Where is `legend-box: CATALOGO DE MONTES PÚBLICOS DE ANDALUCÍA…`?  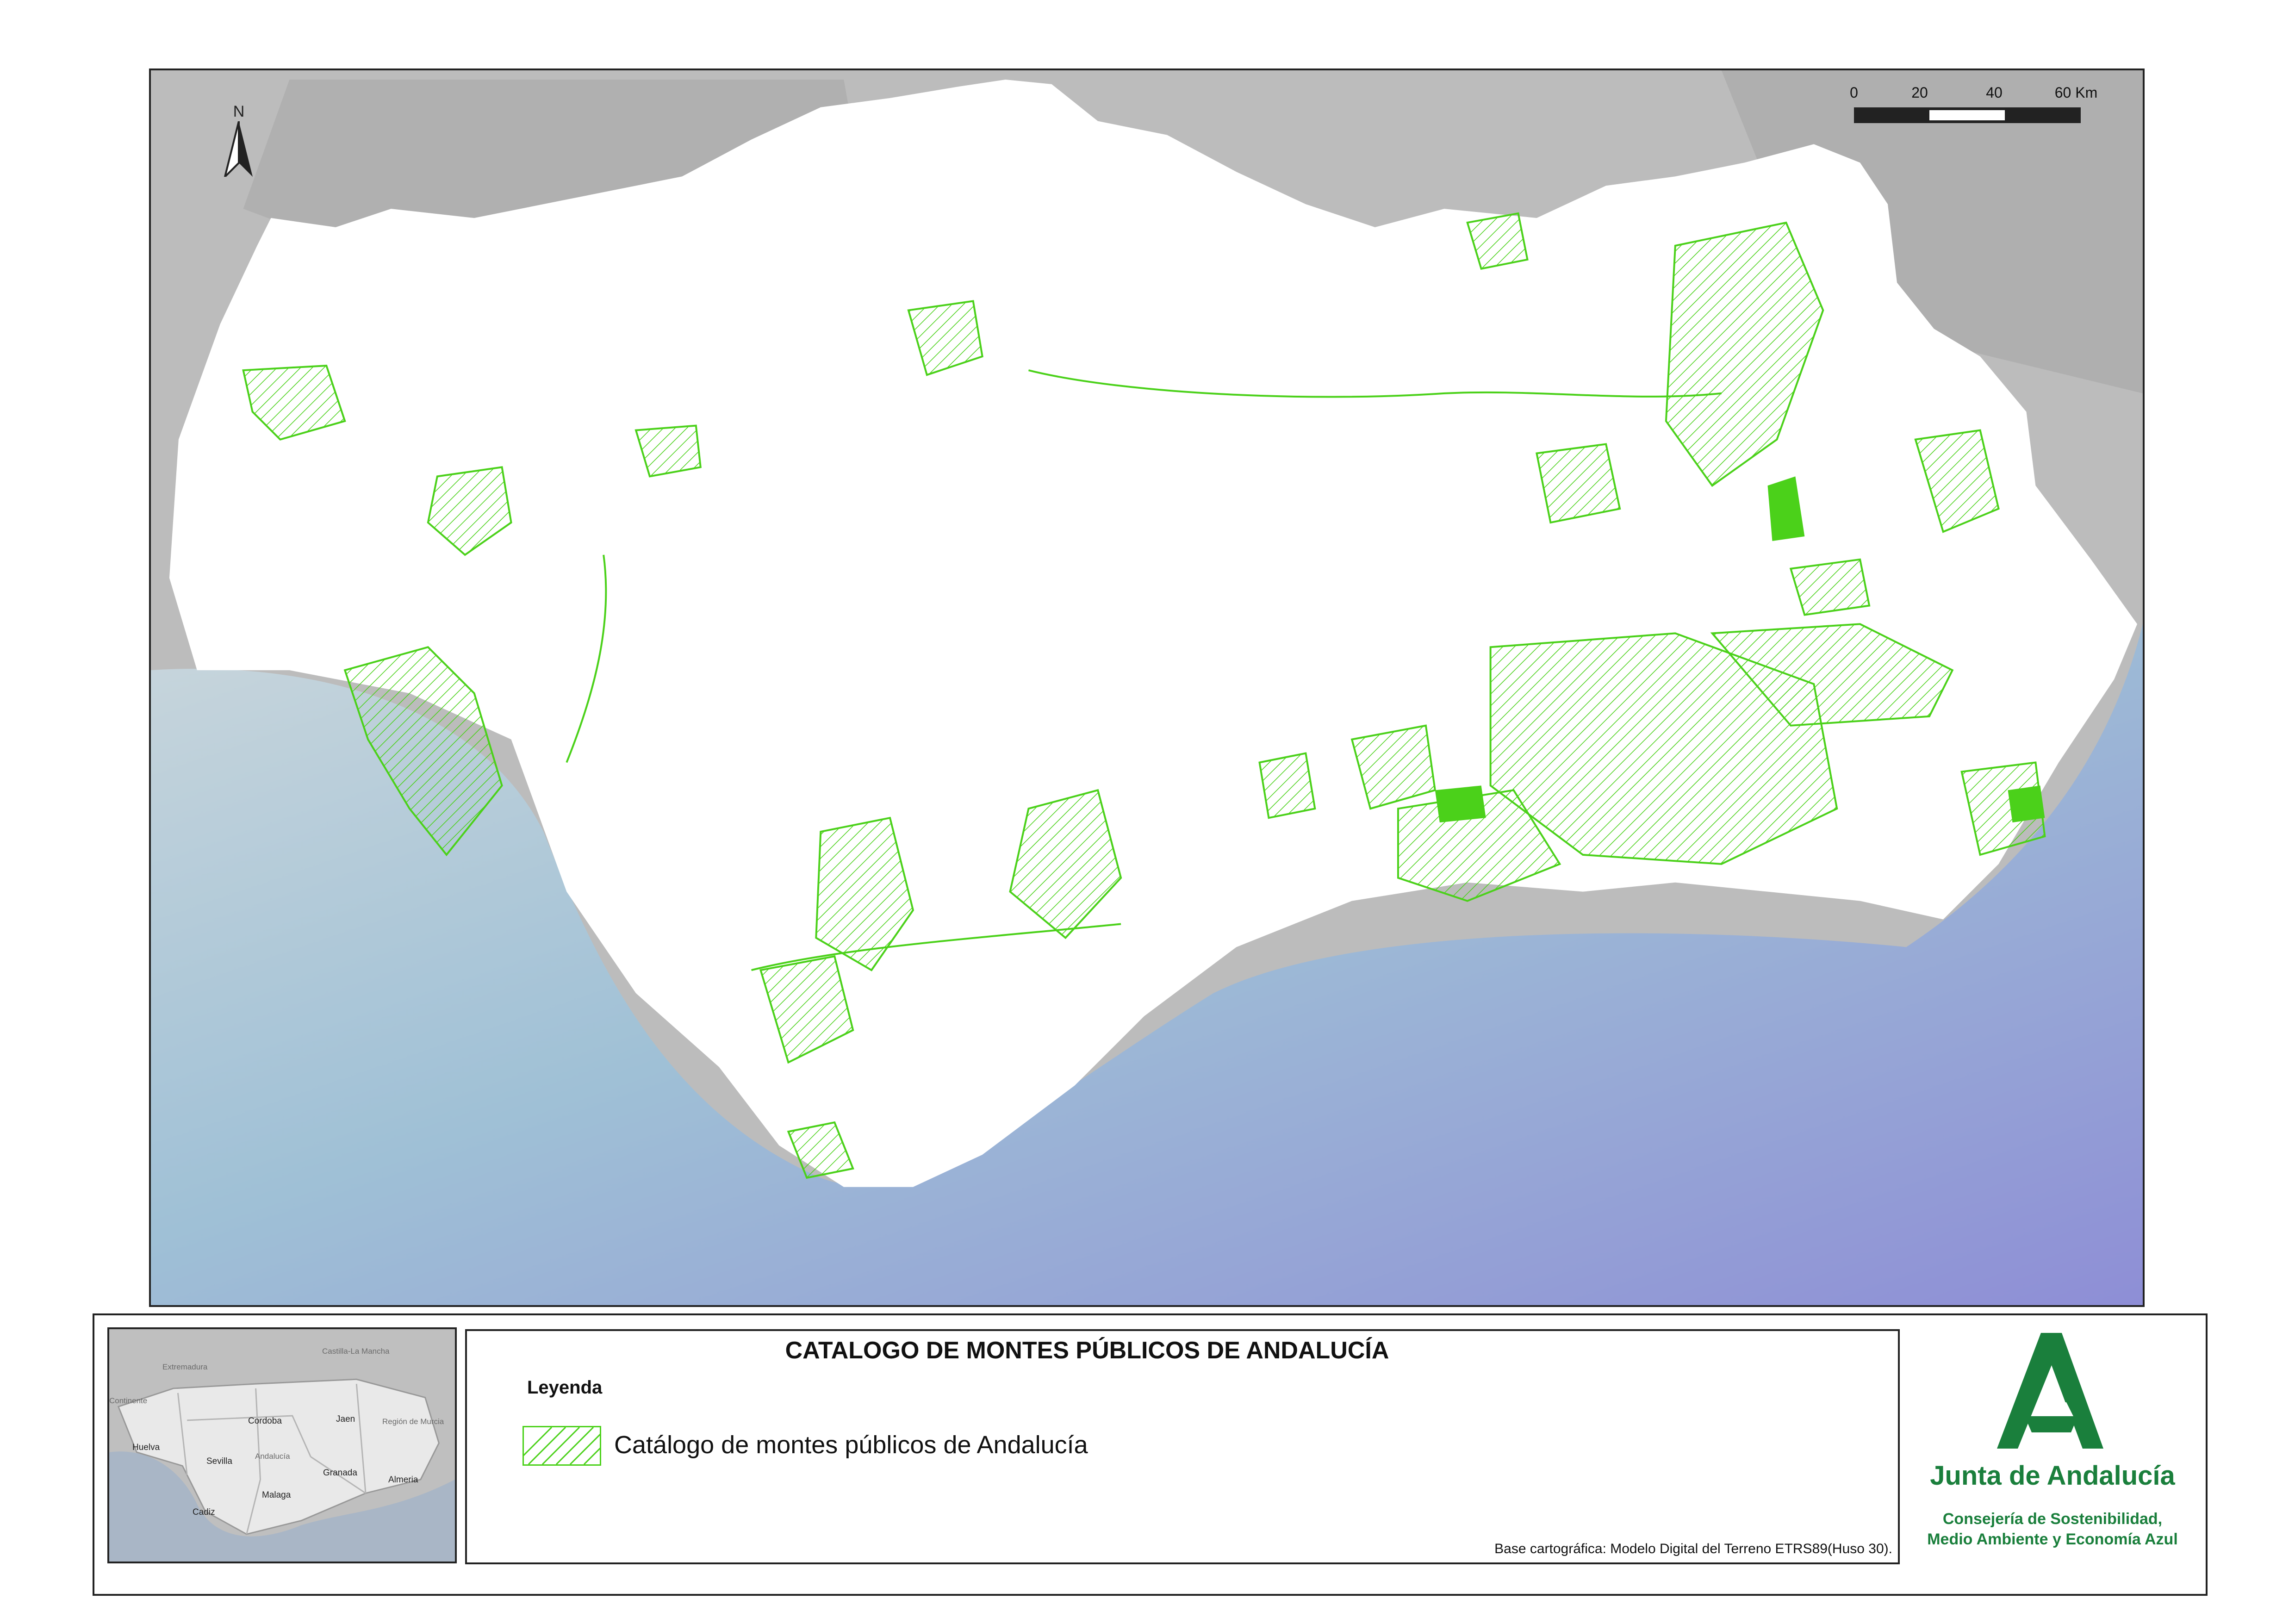
legend-box: CATALOGO DE MONTES PÚBLICOS DE ANDALUCÍA… is located at coordinates (1182, 1446).